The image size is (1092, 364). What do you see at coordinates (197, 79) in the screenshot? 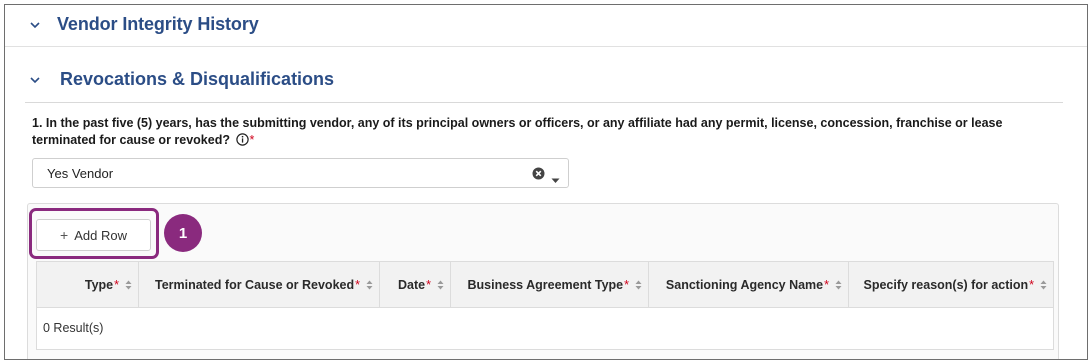
I see `section-title: Revocations & Disqualifications` at bounding box center [197, 79].